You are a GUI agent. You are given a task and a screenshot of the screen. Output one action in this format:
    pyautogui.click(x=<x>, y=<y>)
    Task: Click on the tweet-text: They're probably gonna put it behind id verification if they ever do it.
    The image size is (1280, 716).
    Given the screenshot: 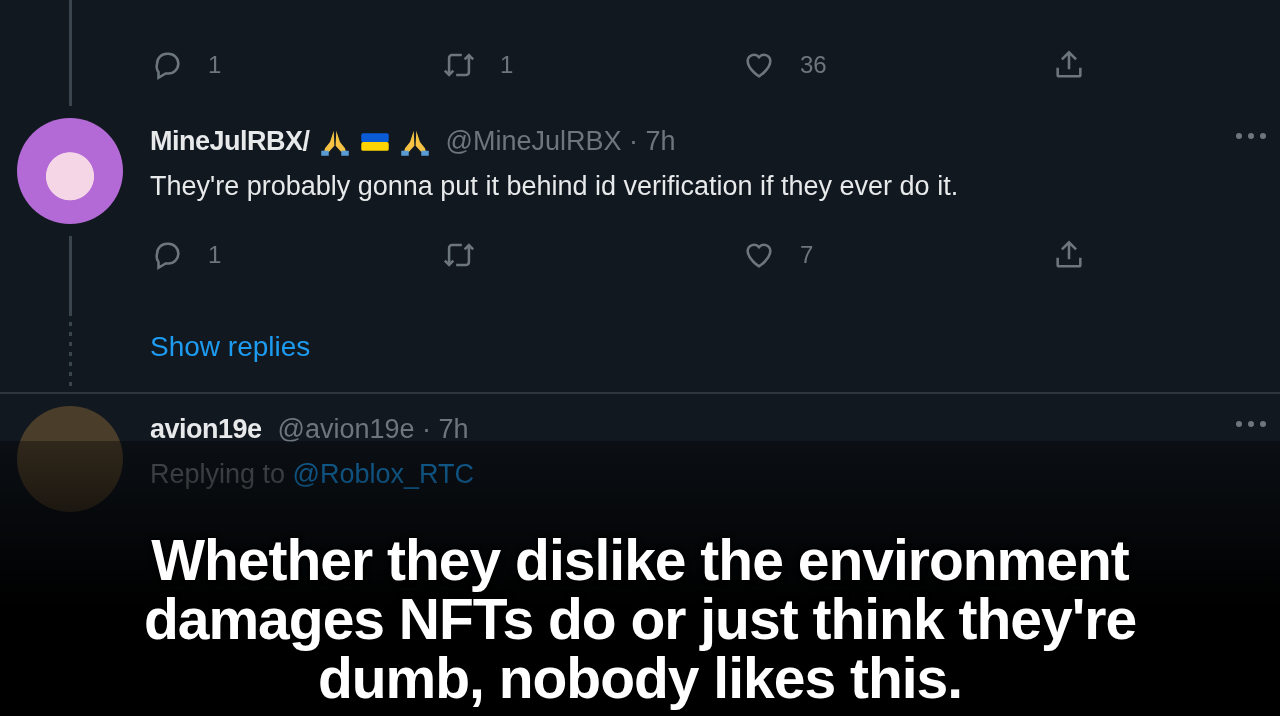 What is the action you would take?
    pyautogui.click(x=555, y=186)
    